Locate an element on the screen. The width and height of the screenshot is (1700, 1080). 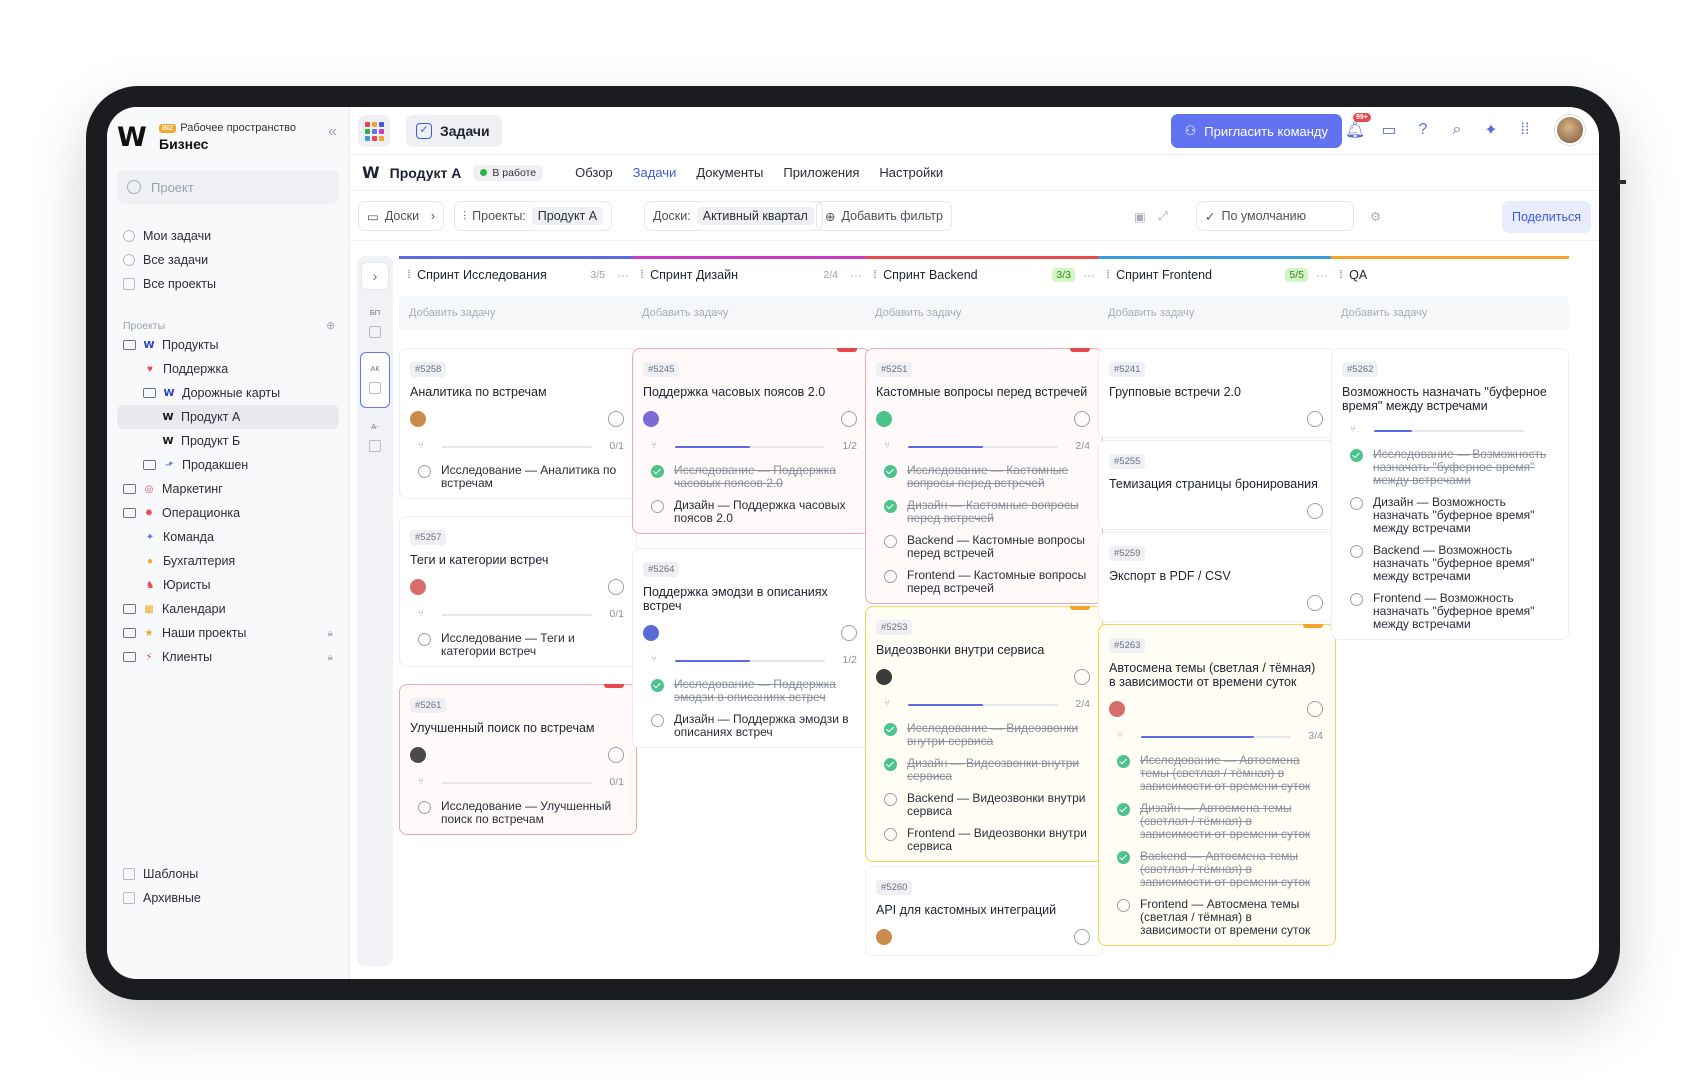
sparkle-icon: ✦ is located at coordinates (1491, 130).